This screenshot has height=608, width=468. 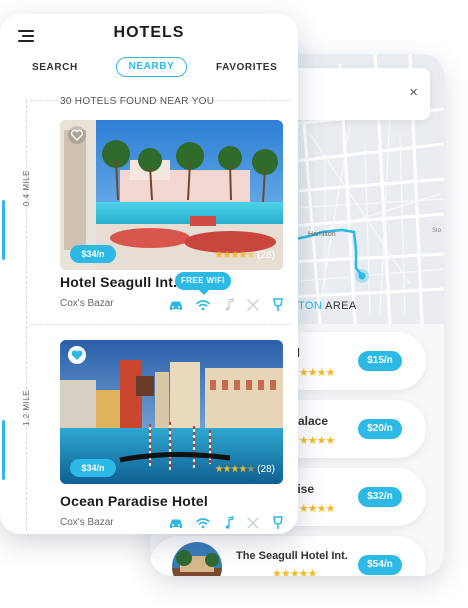 I want to click on distance-label: 1.2 MILE, so click(x=26, y=407).